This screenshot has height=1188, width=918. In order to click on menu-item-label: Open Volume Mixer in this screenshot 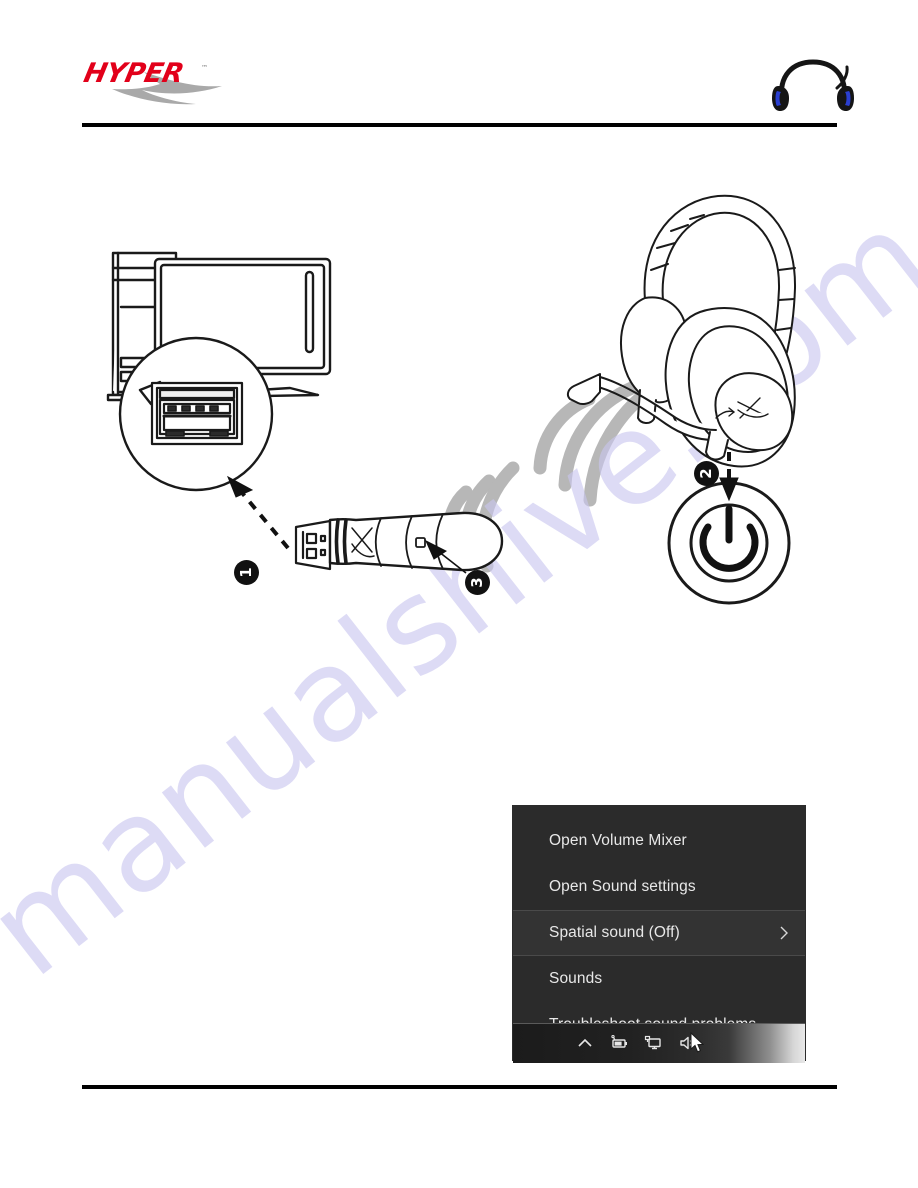, I will do `click(618, 840)`.